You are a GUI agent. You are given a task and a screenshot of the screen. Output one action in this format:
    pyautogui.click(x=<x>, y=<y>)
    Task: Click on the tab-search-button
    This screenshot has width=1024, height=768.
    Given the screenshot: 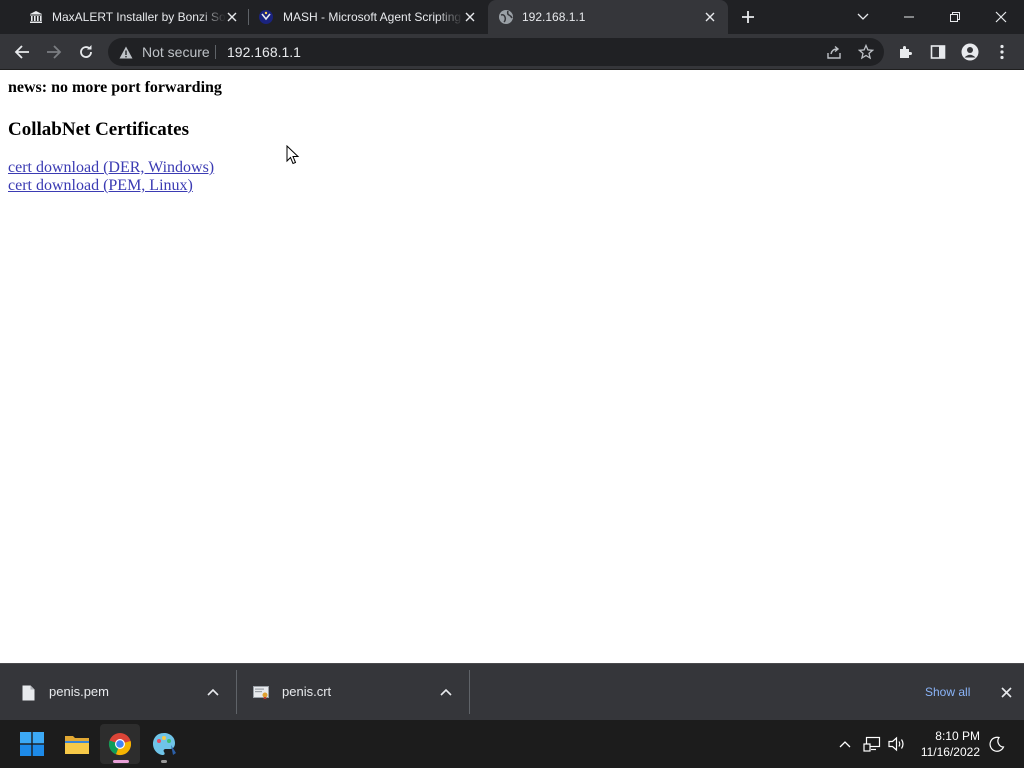 What is the action you would take?
    pyautogui.click(x=863, y=17)
    